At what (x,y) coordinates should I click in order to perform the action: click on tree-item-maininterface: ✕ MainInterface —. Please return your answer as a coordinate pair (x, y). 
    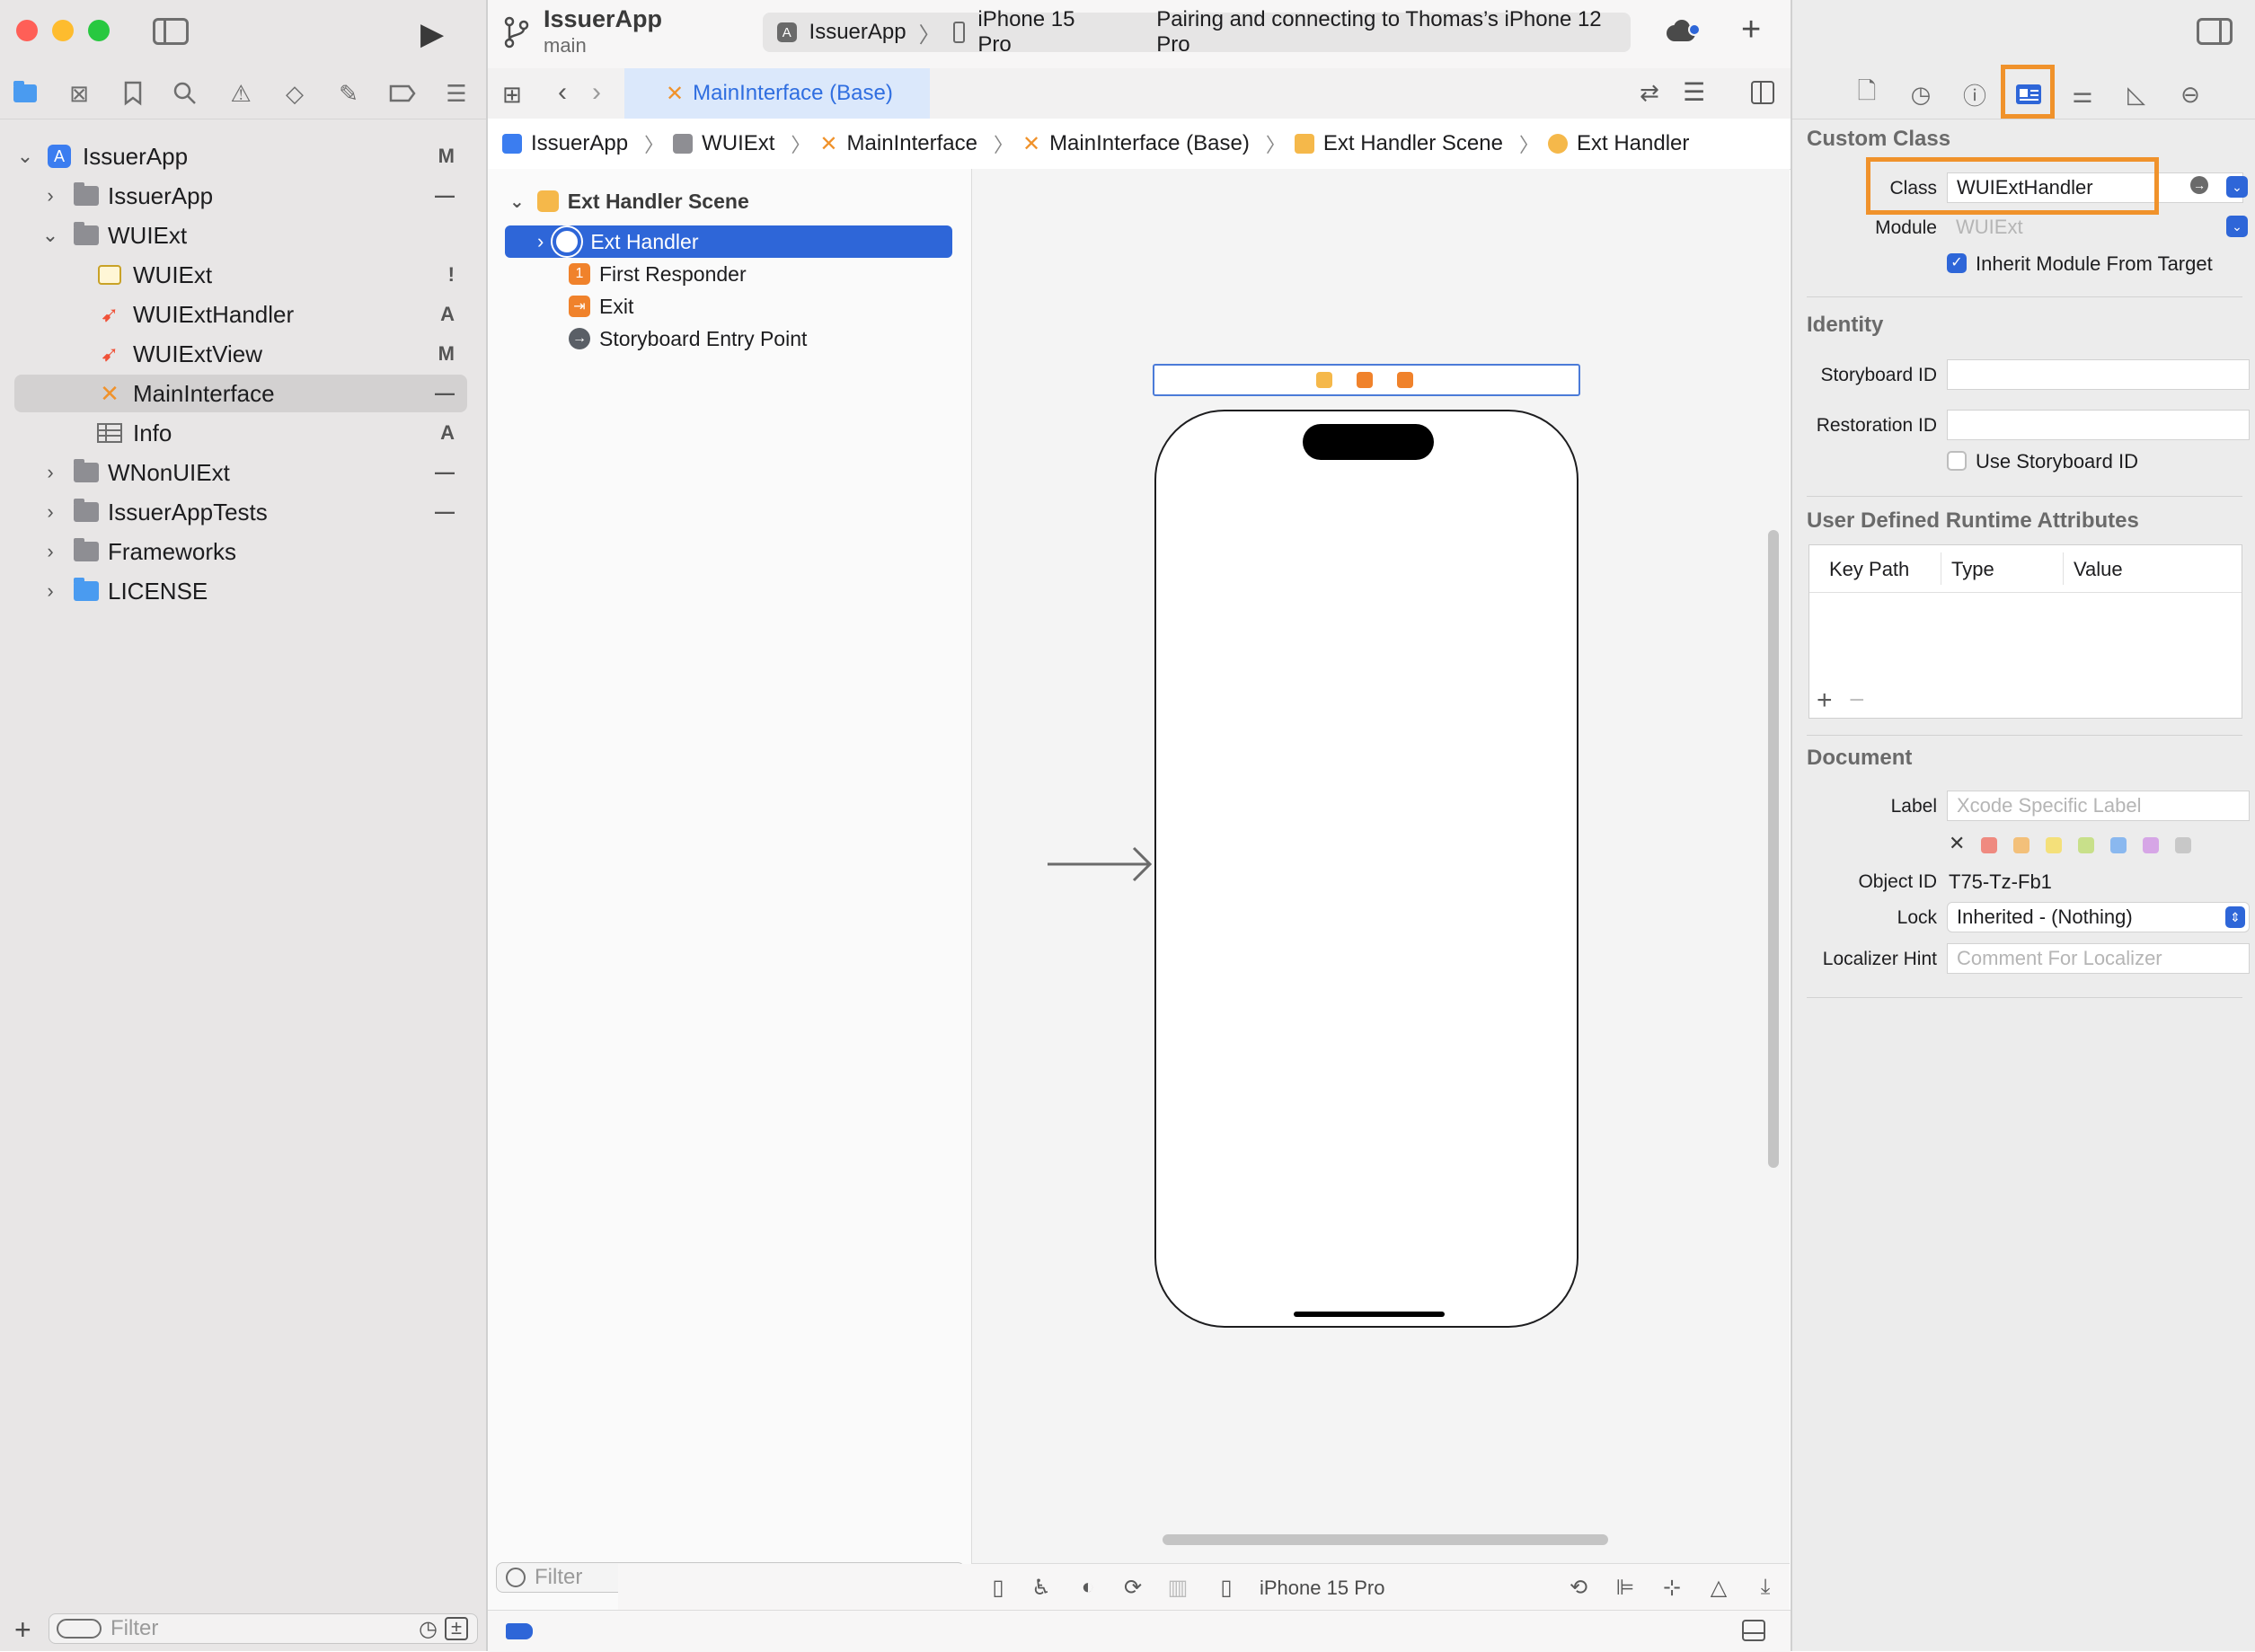
    Looking at the image, I should click on (240, 393).